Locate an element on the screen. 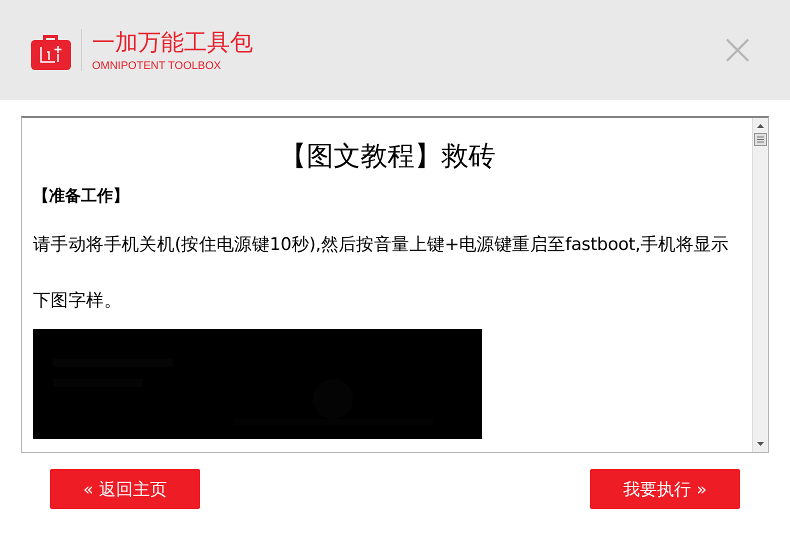  scroll-up-icon is located at coordinates (760, 126).